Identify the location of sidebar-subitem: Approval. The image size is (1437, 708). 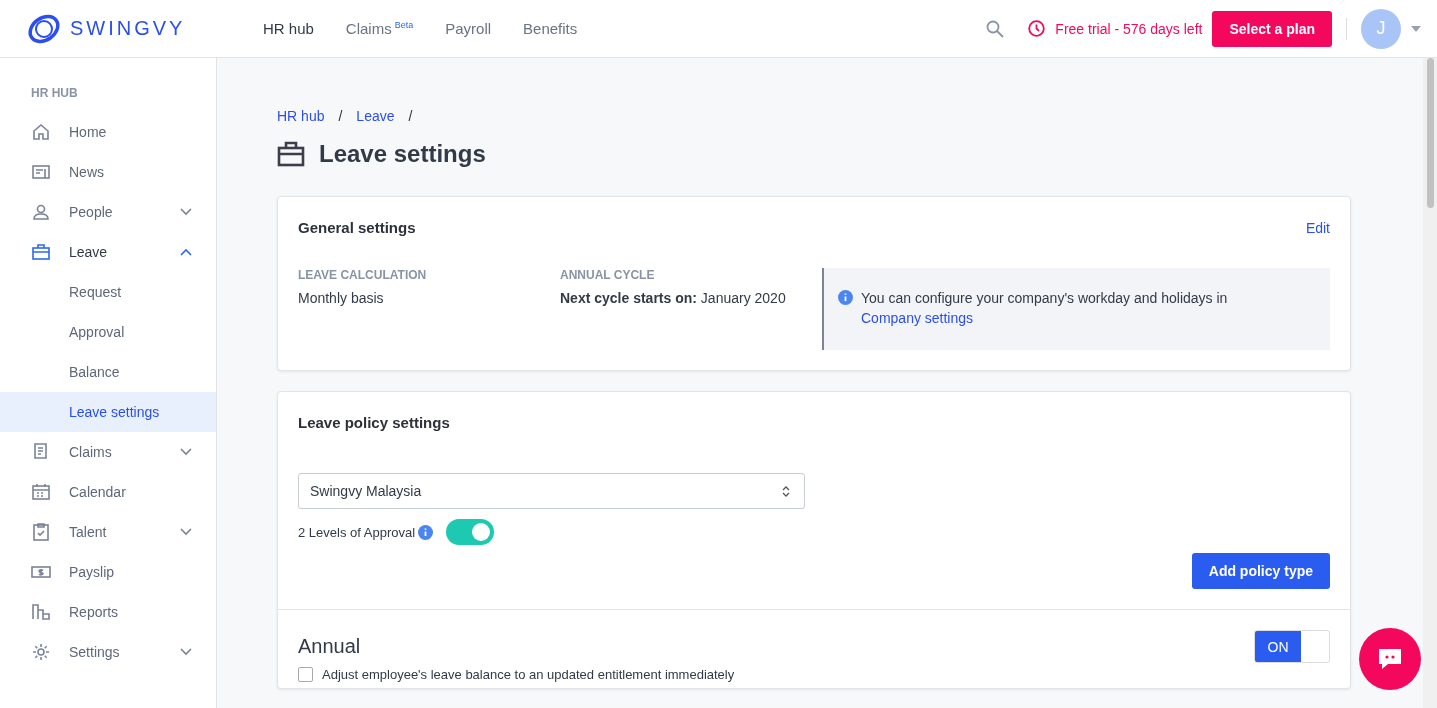
(108, 332).